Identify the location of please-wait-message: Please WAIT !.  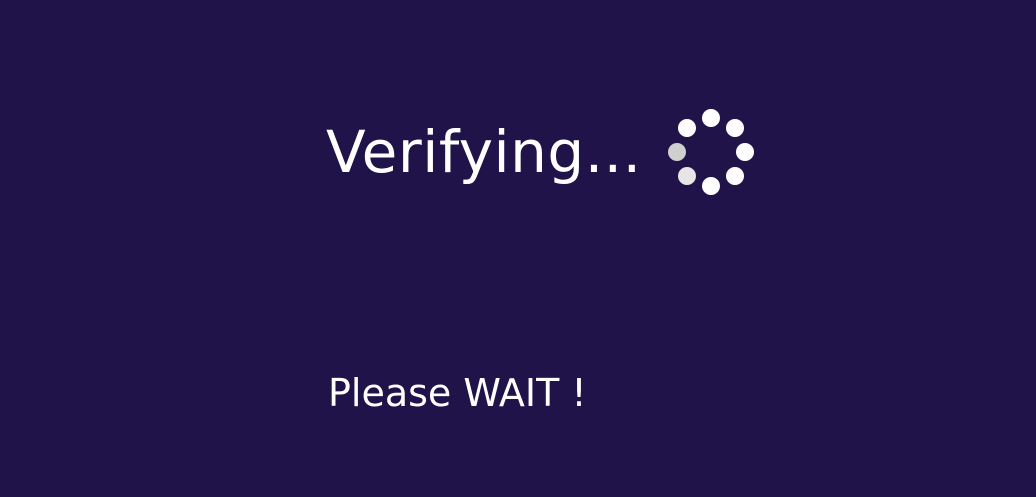
(457, 393).